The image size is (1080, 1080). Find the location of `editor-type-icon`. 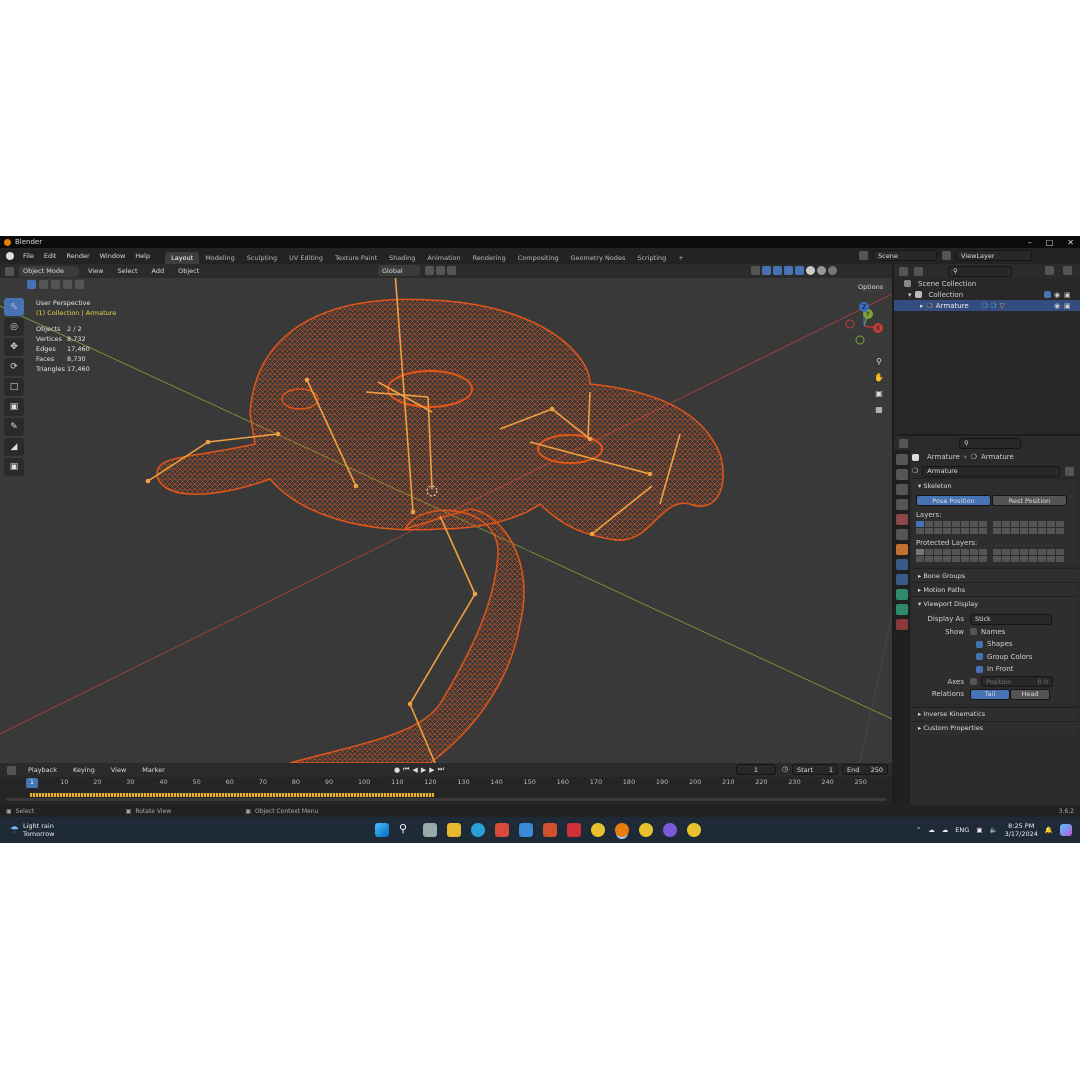

editor-type-icon is located at coordinates (9, 271).